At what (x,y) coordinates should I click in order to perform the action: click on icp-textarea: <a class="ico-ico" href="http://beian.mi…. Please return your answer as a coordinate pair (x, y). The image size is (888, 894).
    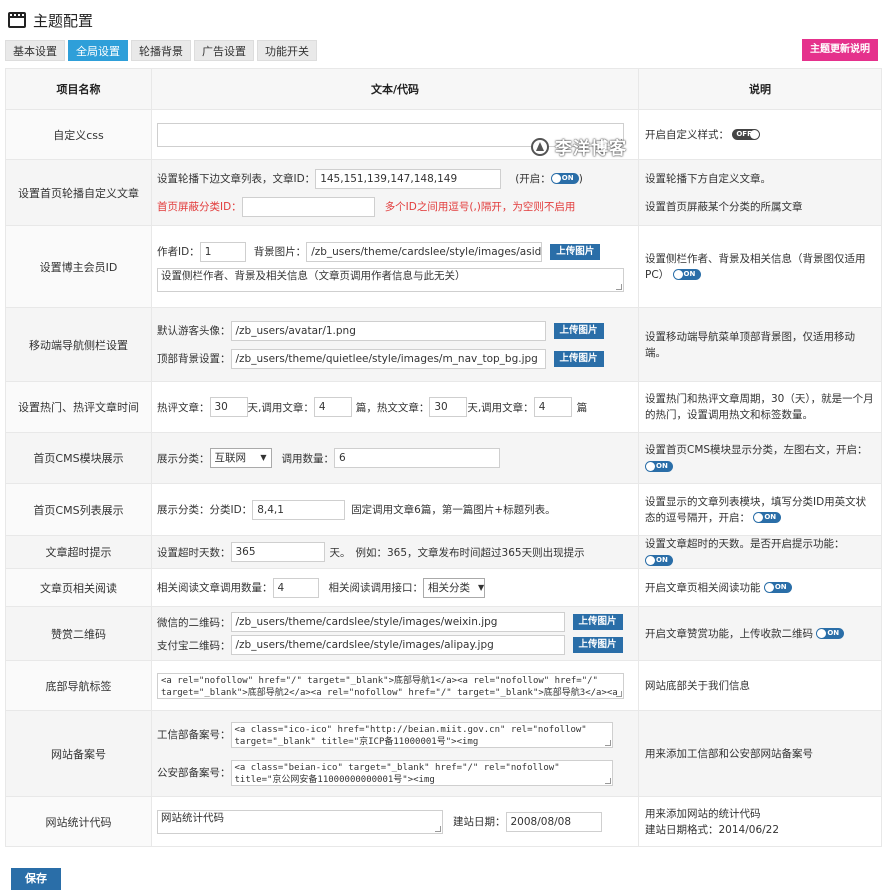
    Looking at the image, I should click on (421, 734).